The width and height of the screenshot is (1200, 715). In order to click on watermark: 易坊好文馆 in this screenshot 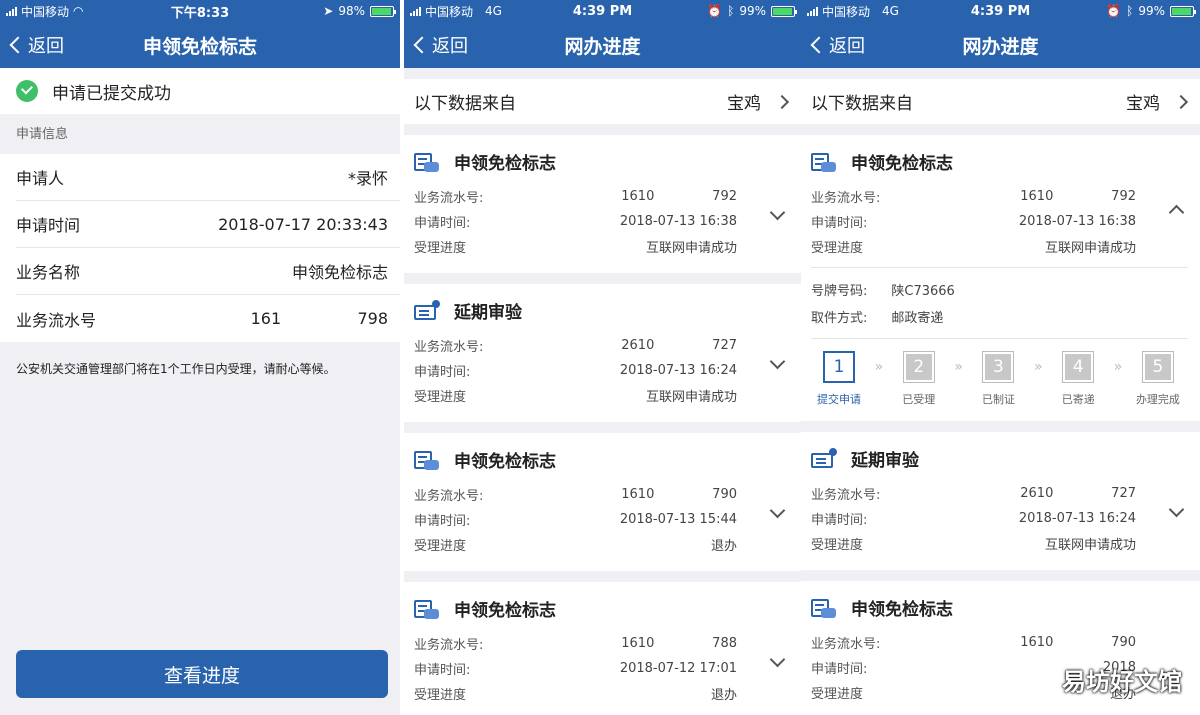, I will do `click(1122, 682)`.